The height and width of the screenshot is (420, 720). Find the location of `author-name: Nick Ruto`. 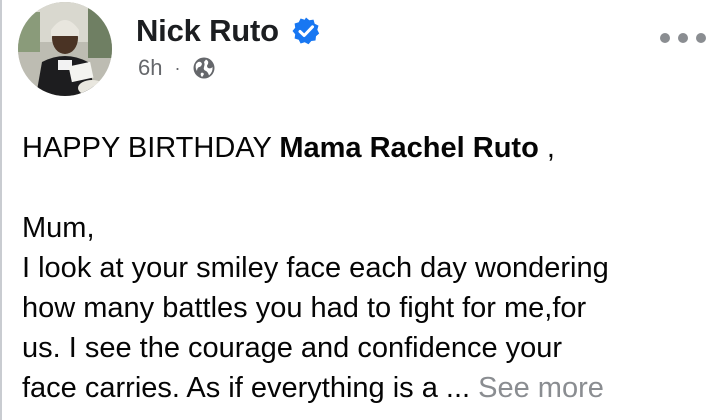

author-name: Nick Ruto is located at coordinates (207, 31).